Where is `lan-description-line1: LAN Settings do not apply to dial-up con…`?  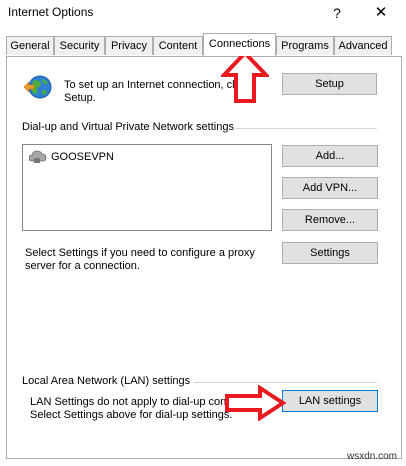 lan-description-line1: LAN Settings do not apply to dial-up con… is located at coordinates (150, 402).